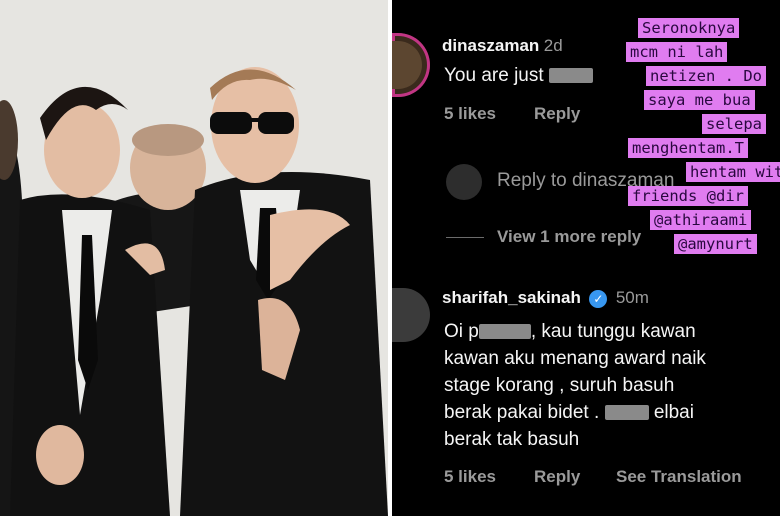 This screenshot has width=780, height=516. What do you see at coordinates (679, 477) in the screenshot?
I see `see-translation-button: See Translation` at bounding box center [679, 477].